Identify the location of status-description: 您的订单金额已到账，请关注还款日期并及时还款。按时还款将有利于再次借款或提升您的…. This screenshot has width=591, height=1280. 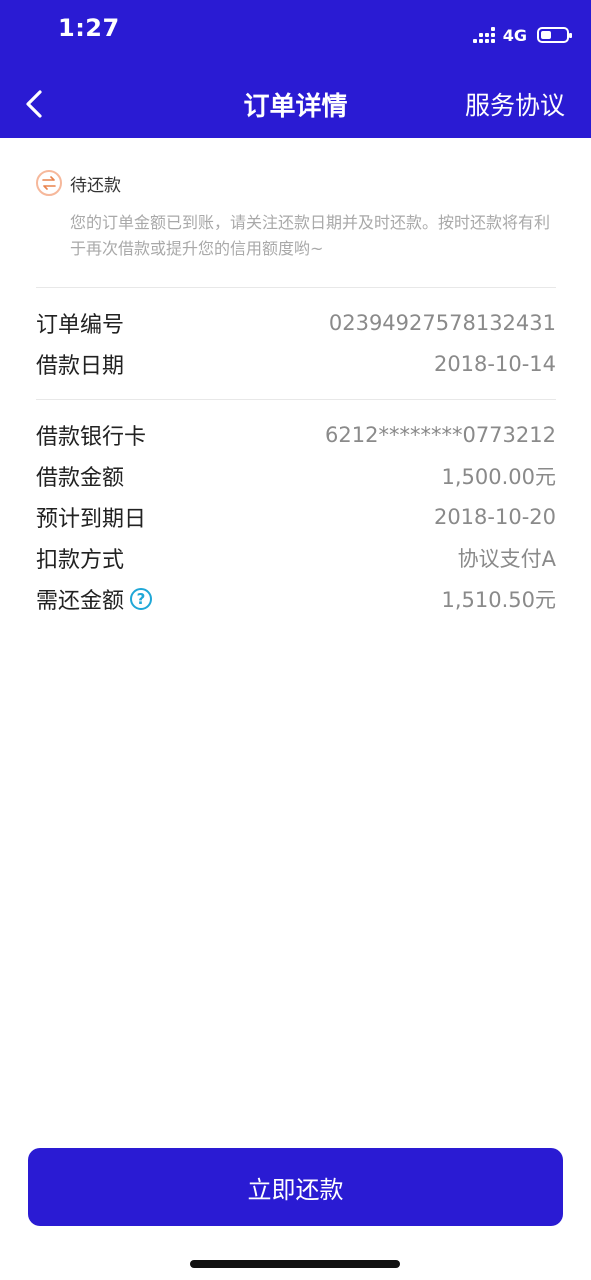
(310, 235).